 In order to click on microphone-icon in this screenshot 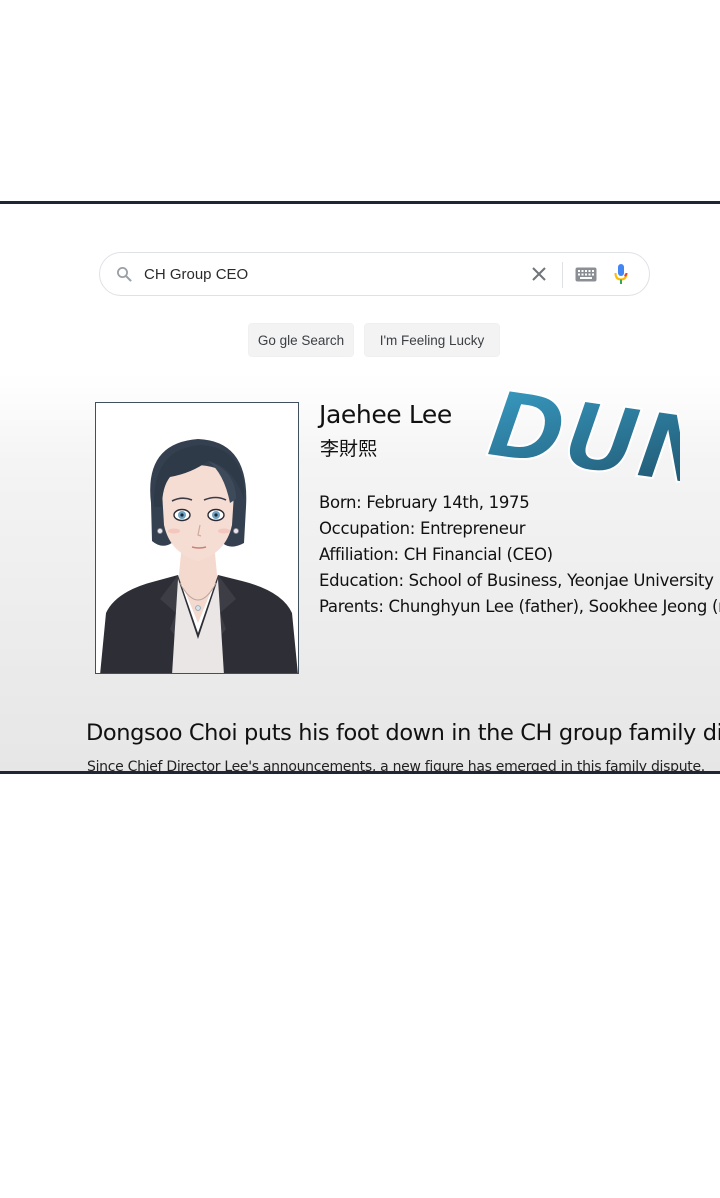, I will do `click(621, 274)`.